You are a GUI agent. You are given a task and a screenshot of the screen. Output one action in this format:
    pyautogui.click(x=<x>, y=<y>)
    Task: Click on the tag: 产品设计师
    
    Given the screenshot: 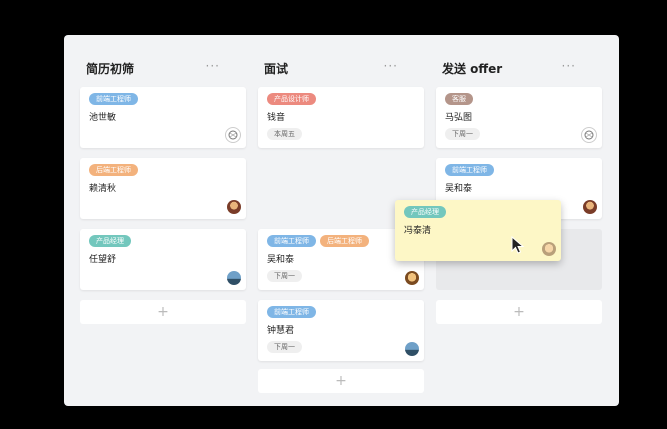 What is the action you would take?
    pyautogui.click(x=291, y=99)
    